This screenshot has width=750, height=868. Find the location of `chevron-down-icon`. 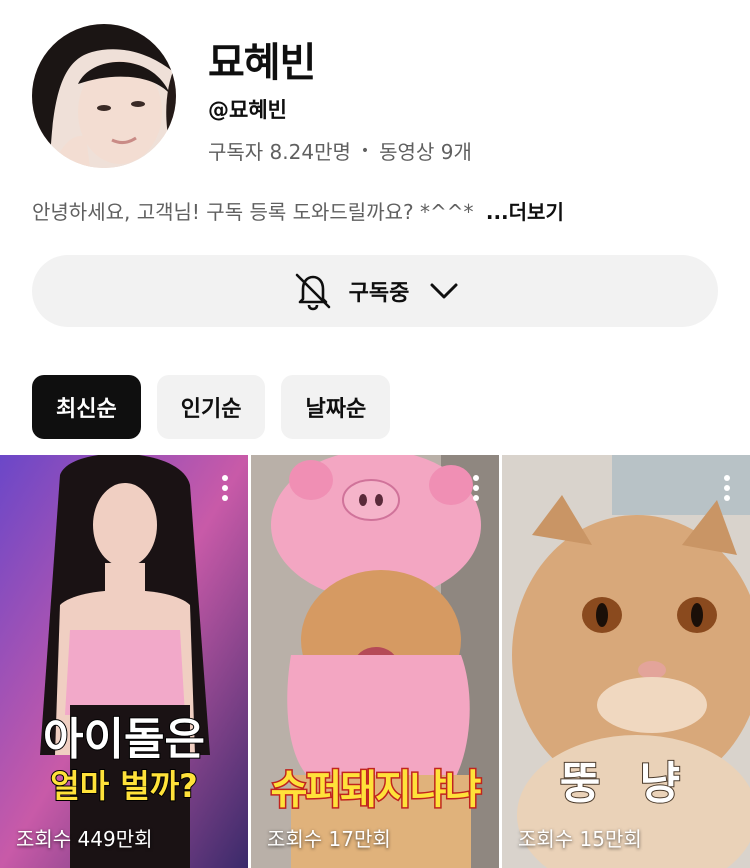

chevron-down-icon is located at coordinates (444, 291).